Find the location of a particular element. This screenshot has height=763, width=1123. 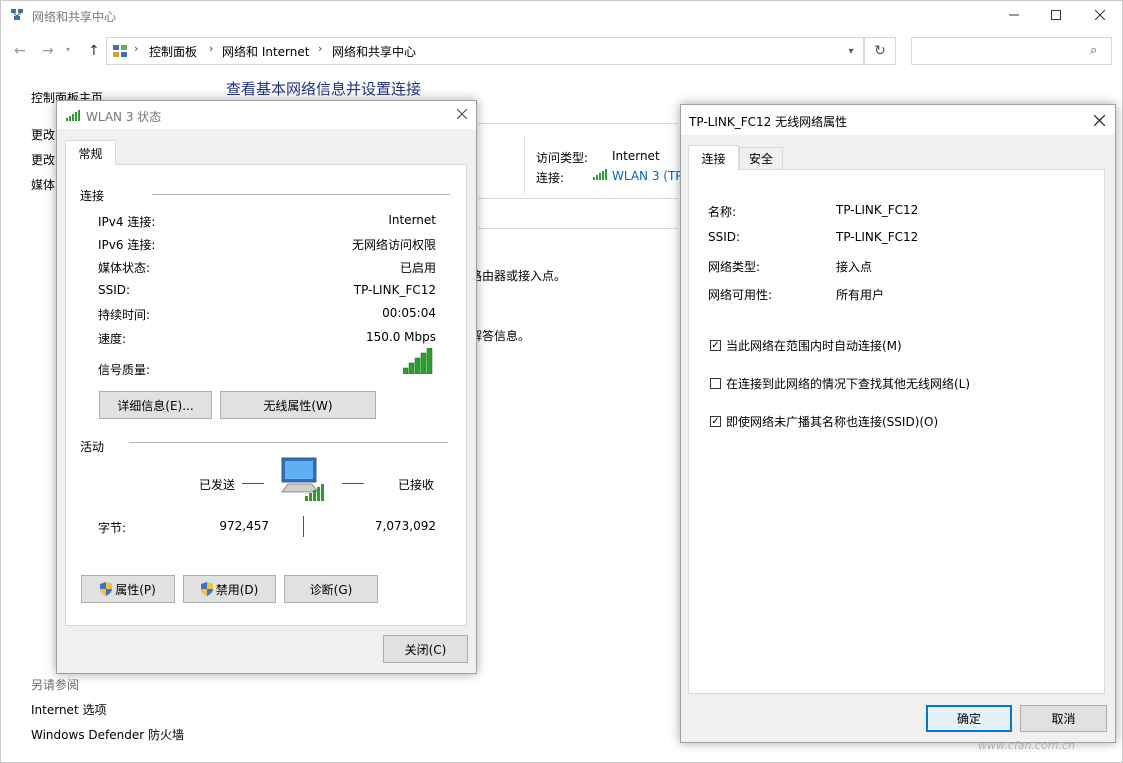

partial-text-router: 路由器或接入点。 is located at coordinates (518, 276).